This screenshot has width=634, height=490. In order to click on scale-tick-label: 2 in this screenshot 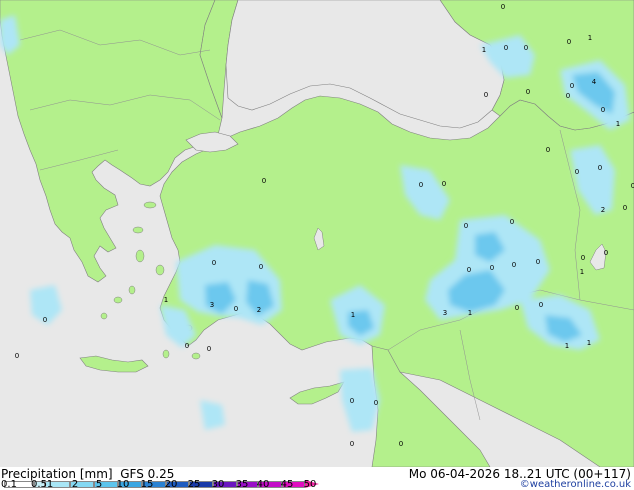, I will do `click(75, 484)`.